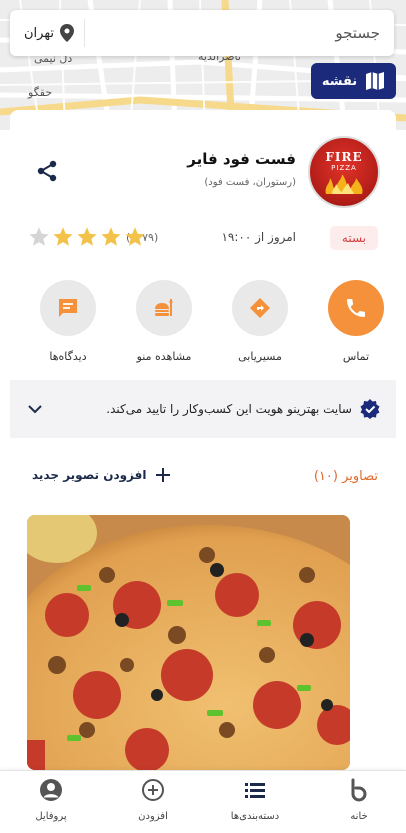 The height and width of the screenshot is (833, 406). I want to click on add-circle-icon, so click(153, 790).